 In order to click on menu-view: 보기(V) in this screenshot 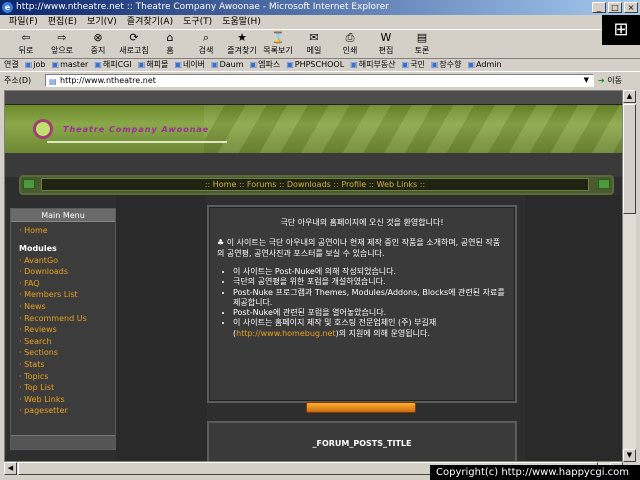, I will do `click(102, 22)`.